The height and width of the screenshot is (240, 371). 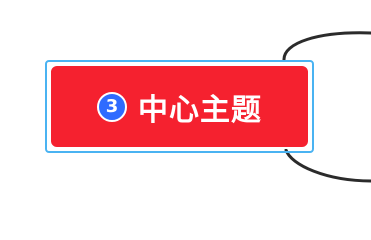 I want to click on priority-3-icon: 3, so click(x=112, y=106).